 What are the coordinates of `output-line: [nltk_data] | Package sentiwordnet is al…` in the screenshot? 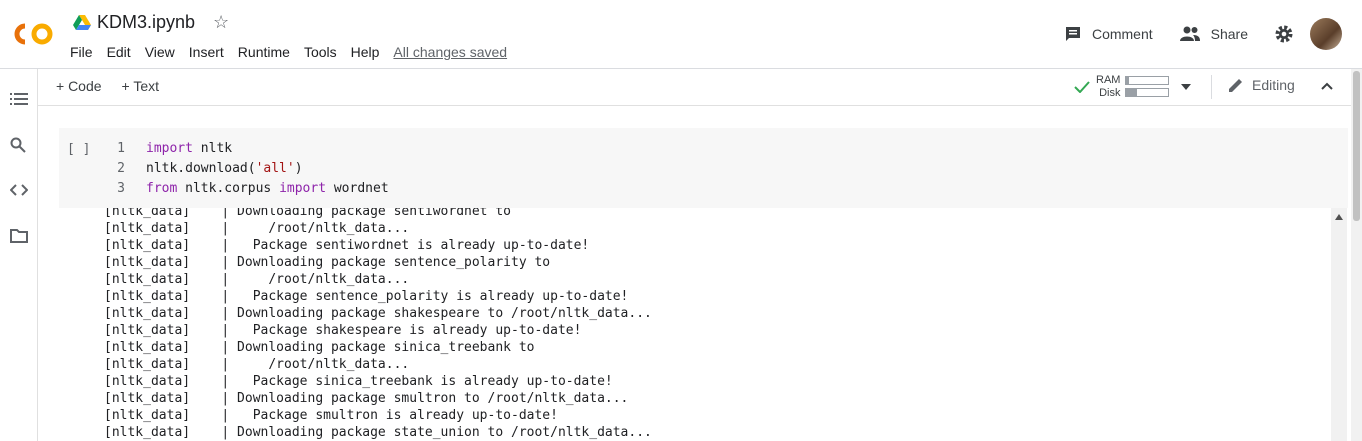 It's located at (347, 245).